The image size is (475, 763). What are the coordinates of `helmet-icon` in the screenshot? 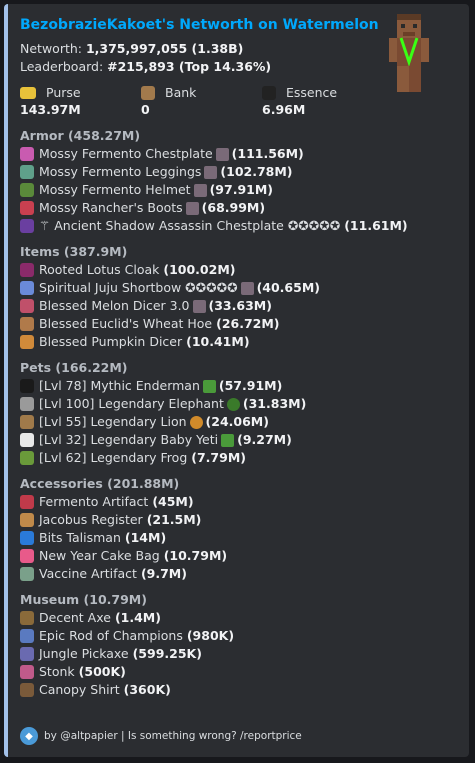 It's located at (27, 190).